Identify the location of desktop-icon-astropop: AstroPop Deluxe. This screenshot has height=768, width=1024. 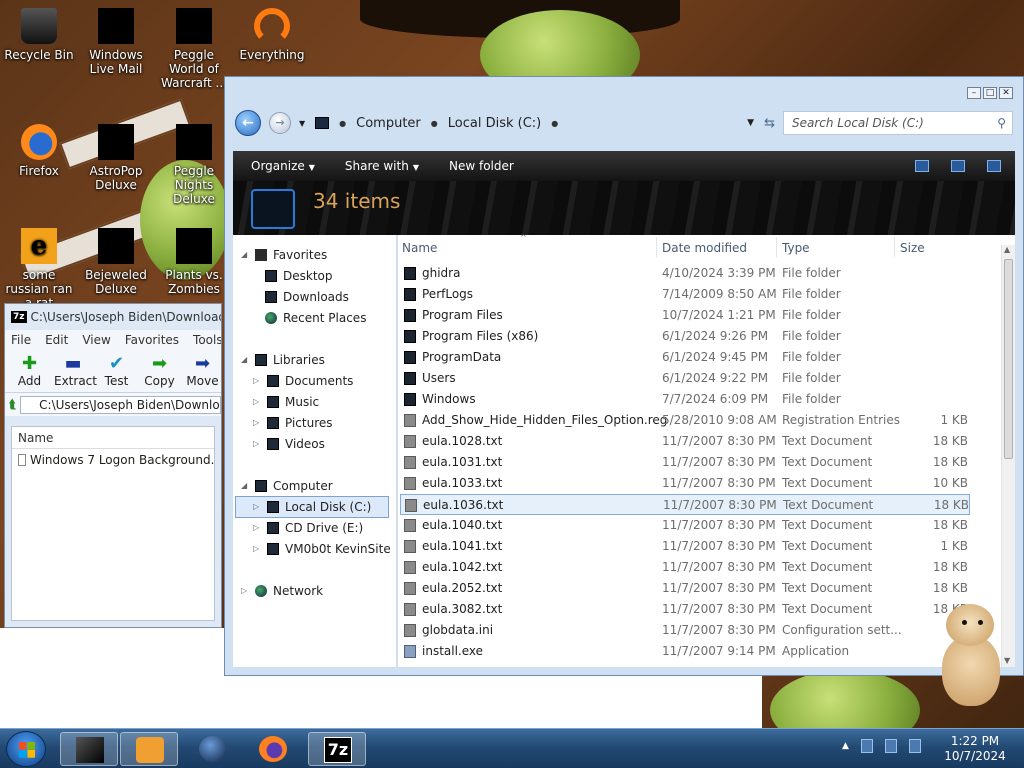
(116, 158).